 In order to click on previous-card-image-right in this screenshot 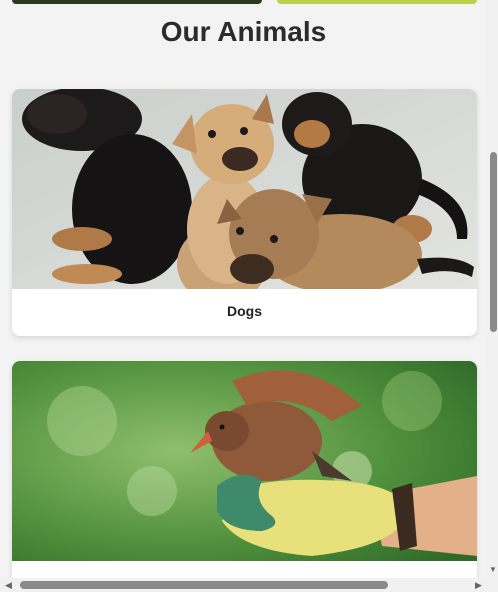, I will do `click(377, 2)`.